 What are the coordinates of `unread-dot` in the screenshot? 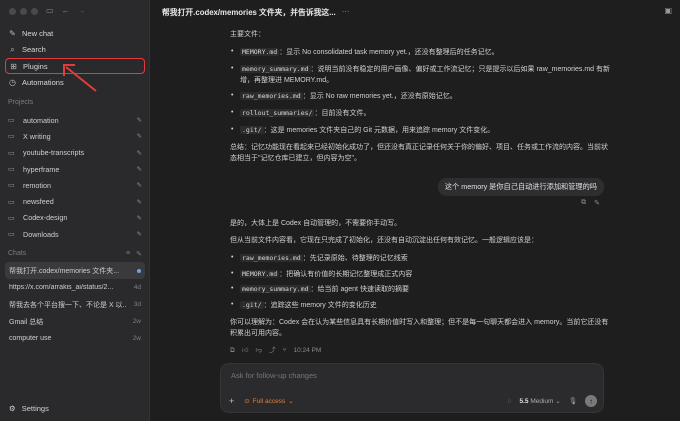 It's located at (139, 270).